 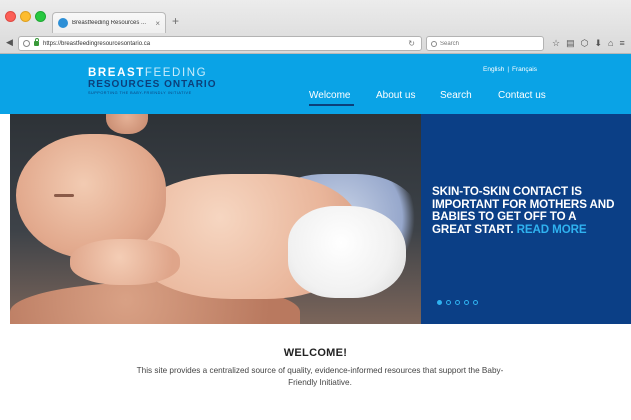 What do you see at coordinates (347, 252) in the screenshot?
I see `diaper` at bounding box center [347, 252].